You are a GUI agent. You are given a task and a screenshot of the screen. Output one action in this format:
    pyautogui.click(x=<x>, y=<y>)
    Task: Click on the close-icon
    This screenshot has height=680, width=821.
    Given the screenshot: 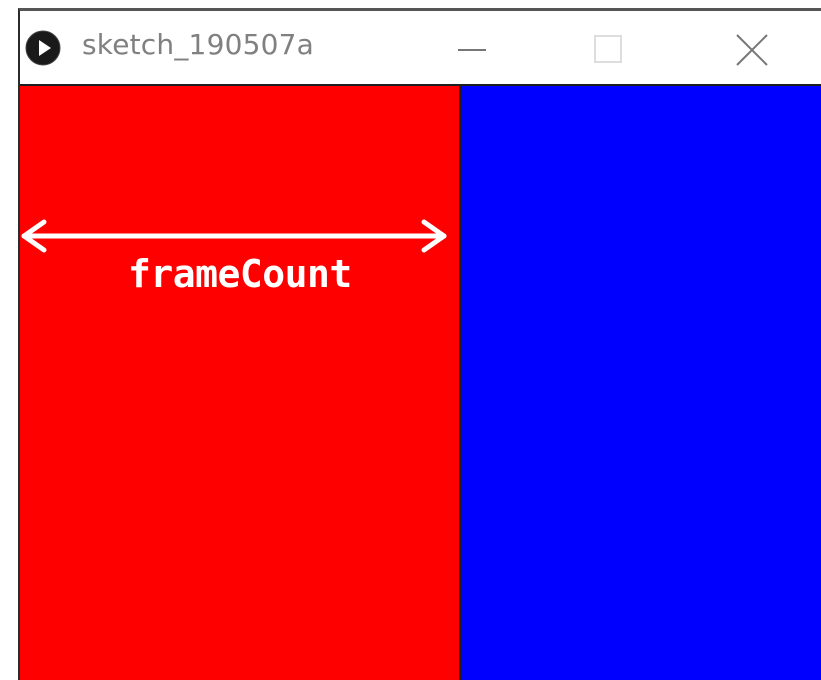 What is the action you would take?
    pyautogui.click(x=752, y=50)
    